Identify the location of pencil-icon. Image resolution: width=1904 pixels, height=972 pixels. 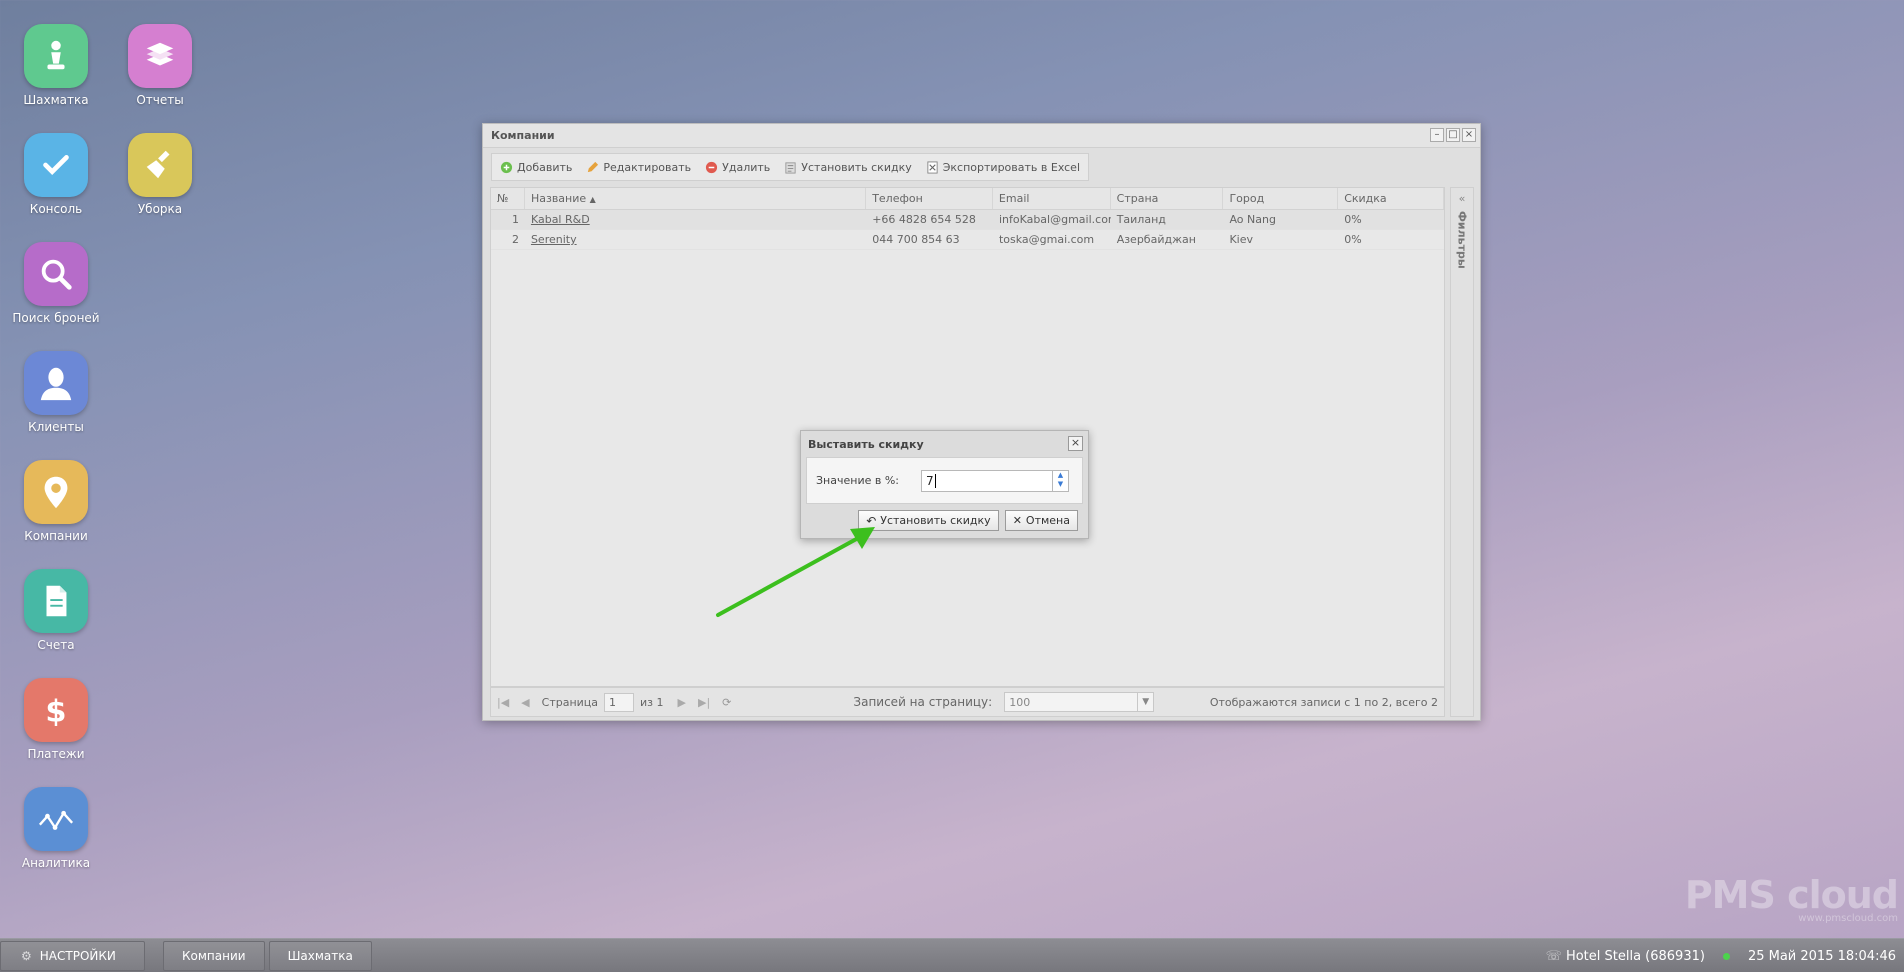
(593, 166).